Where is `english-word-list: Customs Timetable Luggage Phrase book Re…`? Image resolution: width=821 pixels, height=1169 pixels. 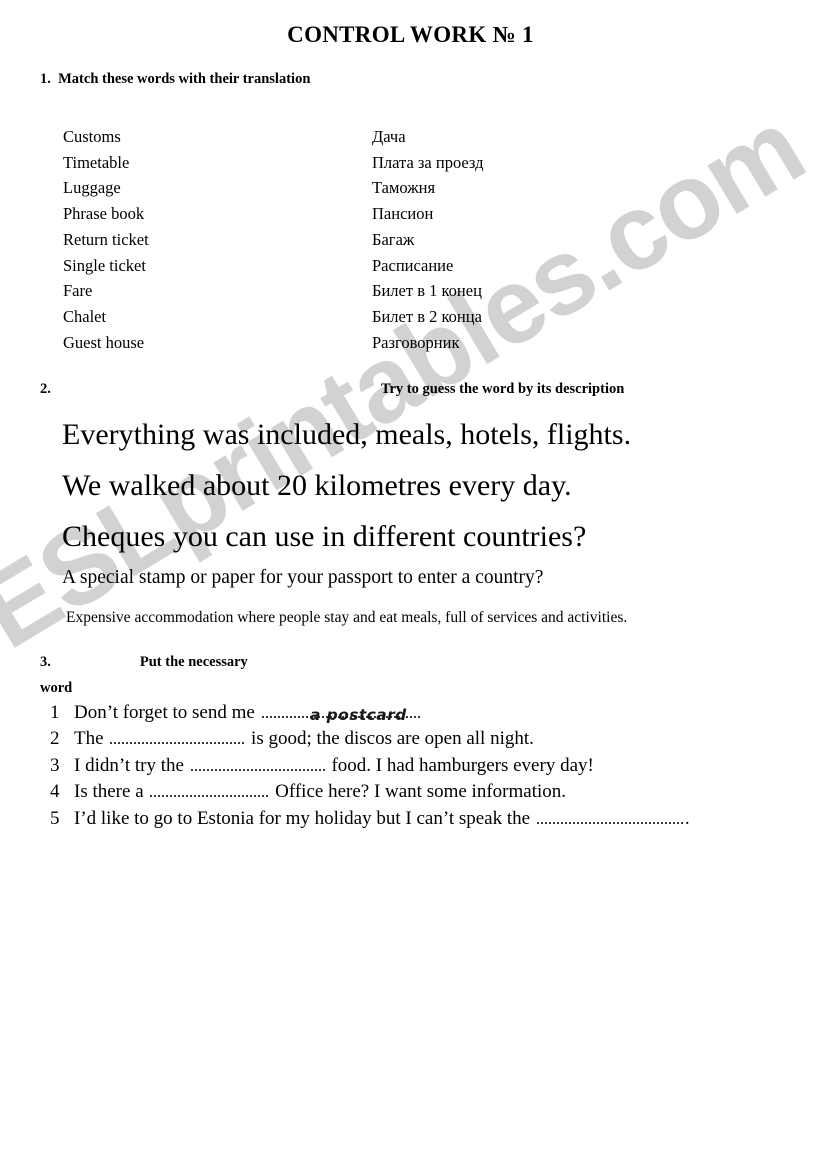
english-word-list: Customs Timetable Luggage Phrase book Re… is located at coordinates (106, 239).